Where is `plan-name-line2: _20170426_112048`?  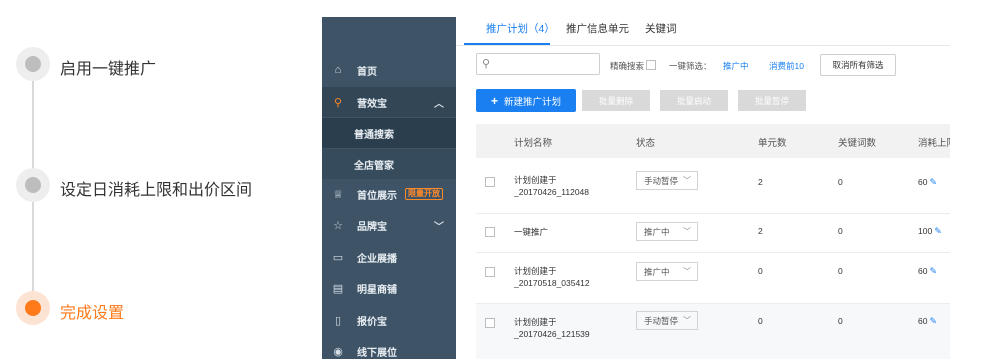
plan-name-line2: _20170426_112048 is located at coordinates (552, 192).